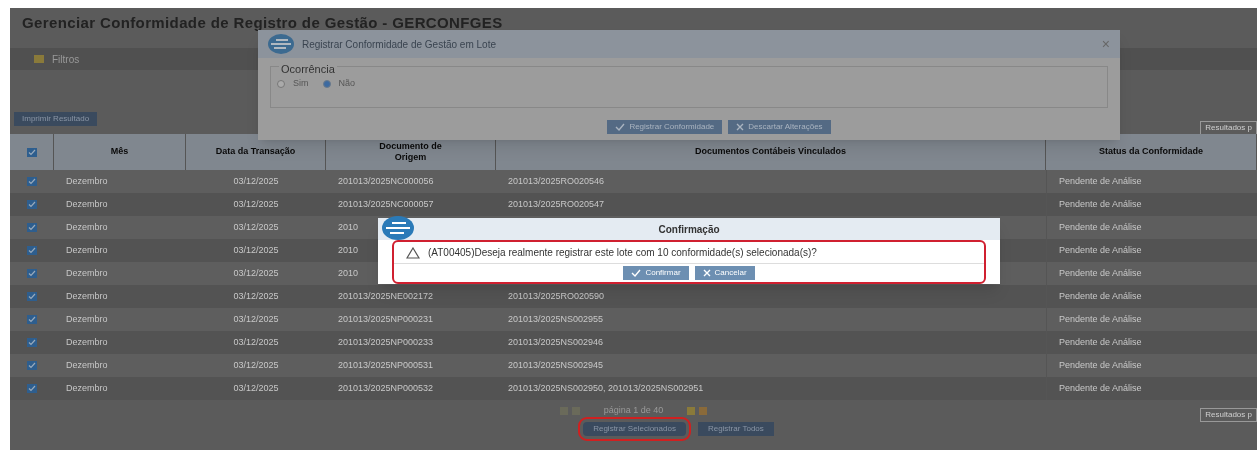  I want to click on close-icon: ×, so click(1105, 44).